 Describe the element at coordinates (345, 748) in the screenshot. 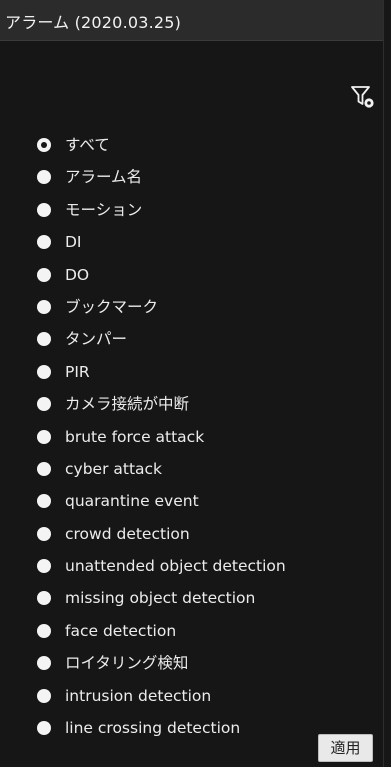

I see `apply-button: 適用` at that location.